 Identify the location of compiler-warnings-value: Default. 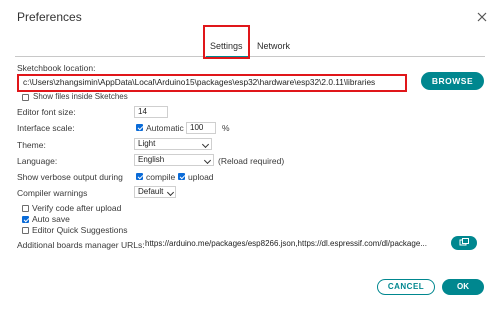
(151, 191).